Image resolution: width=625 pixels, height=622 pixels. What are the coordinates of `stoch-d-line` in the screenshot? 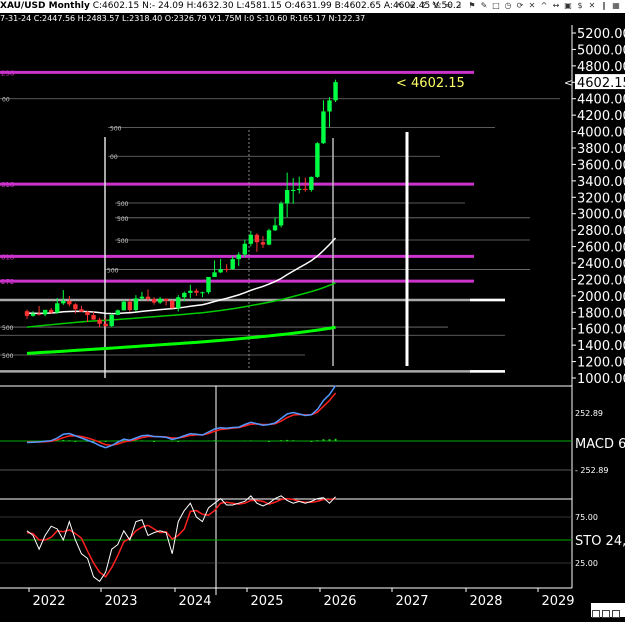 It's located at (181, 538).